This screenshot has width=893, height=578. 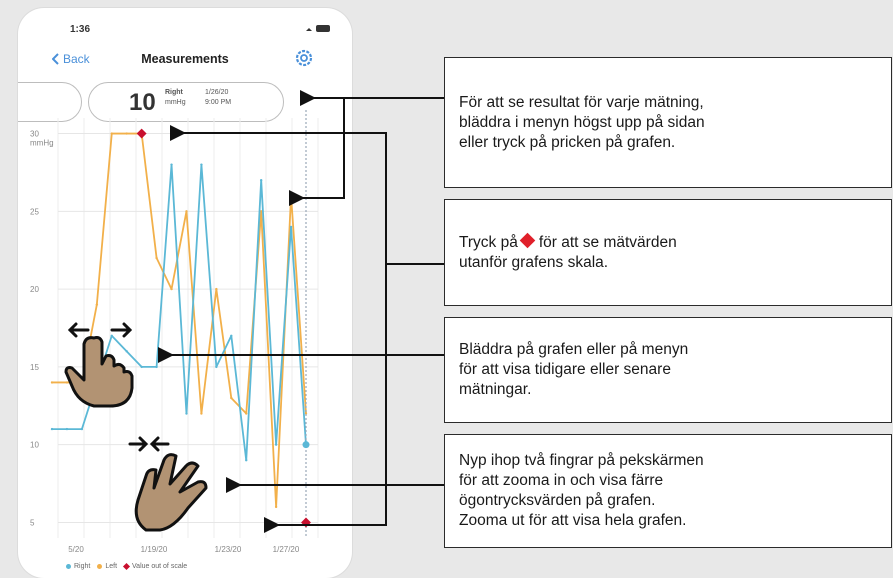 What do you see at coordinates (581, 102) in the screenshot?
I see `callout-line: För att se resultat för varje mätning,` at bounding box center [581, 102].